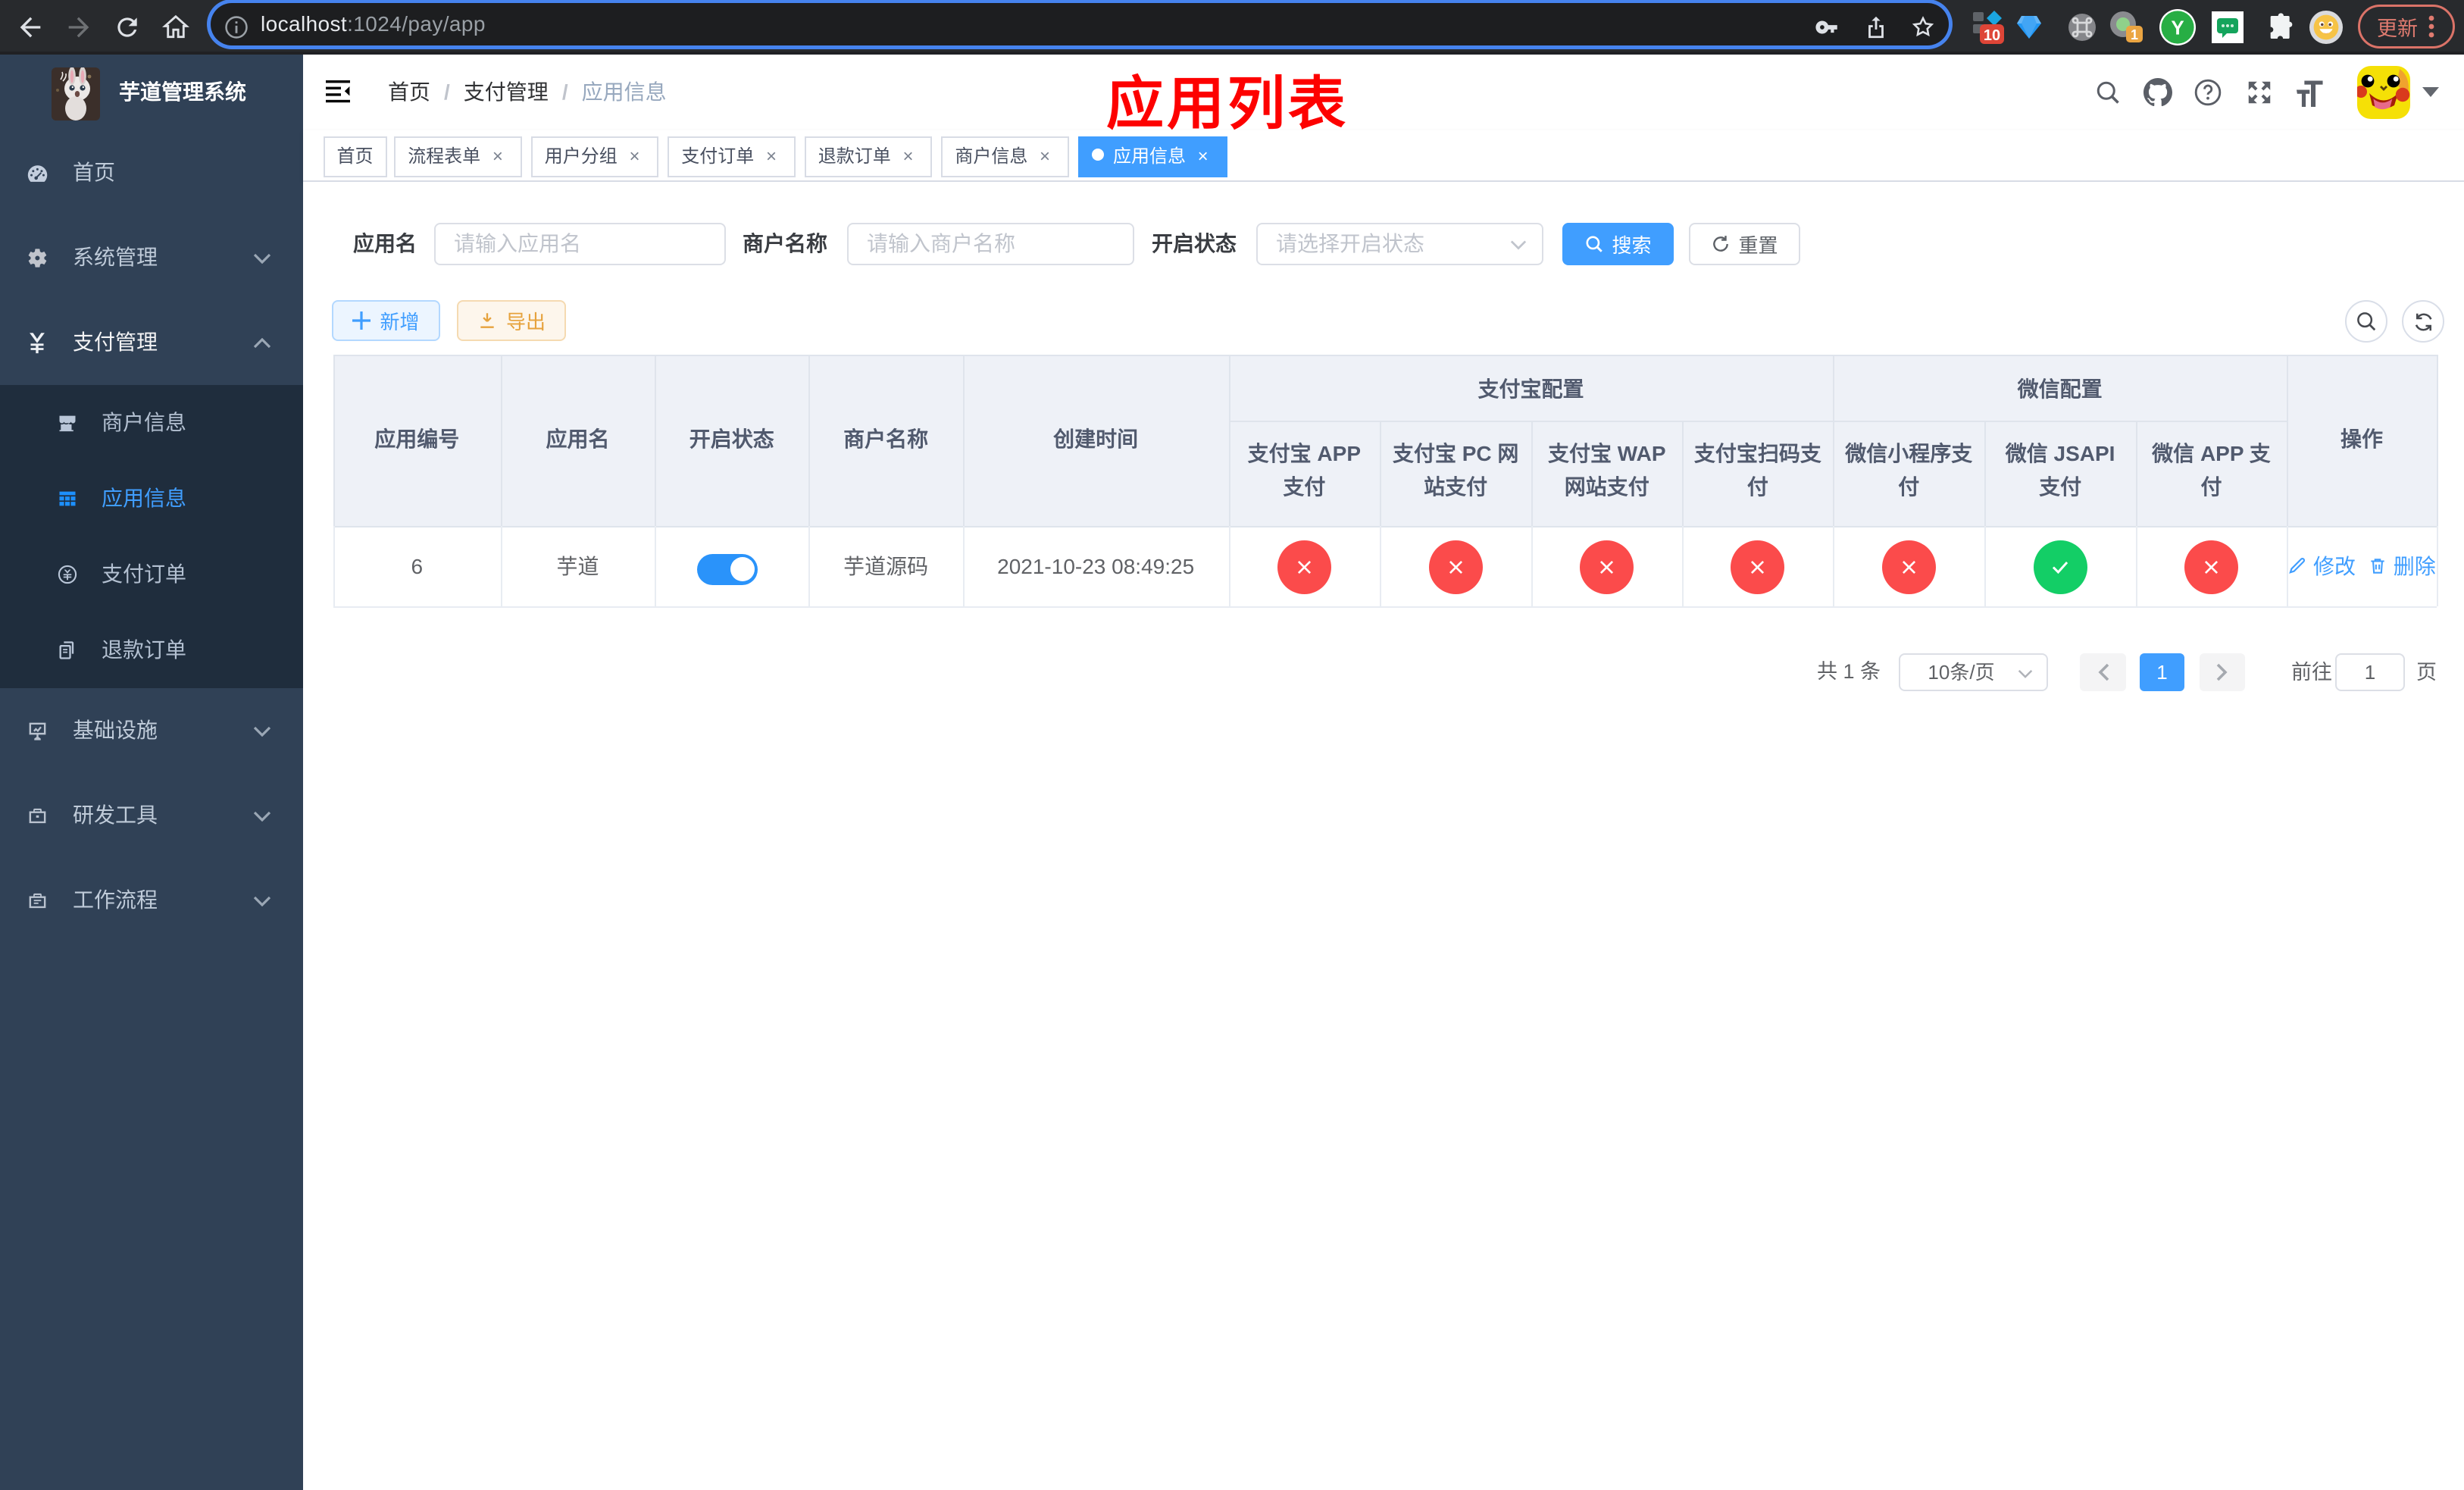  What do you see at coordinates (2177, 28) in the screenshot?
I see `svg-text: Y` at bounding box center [2177, 28].